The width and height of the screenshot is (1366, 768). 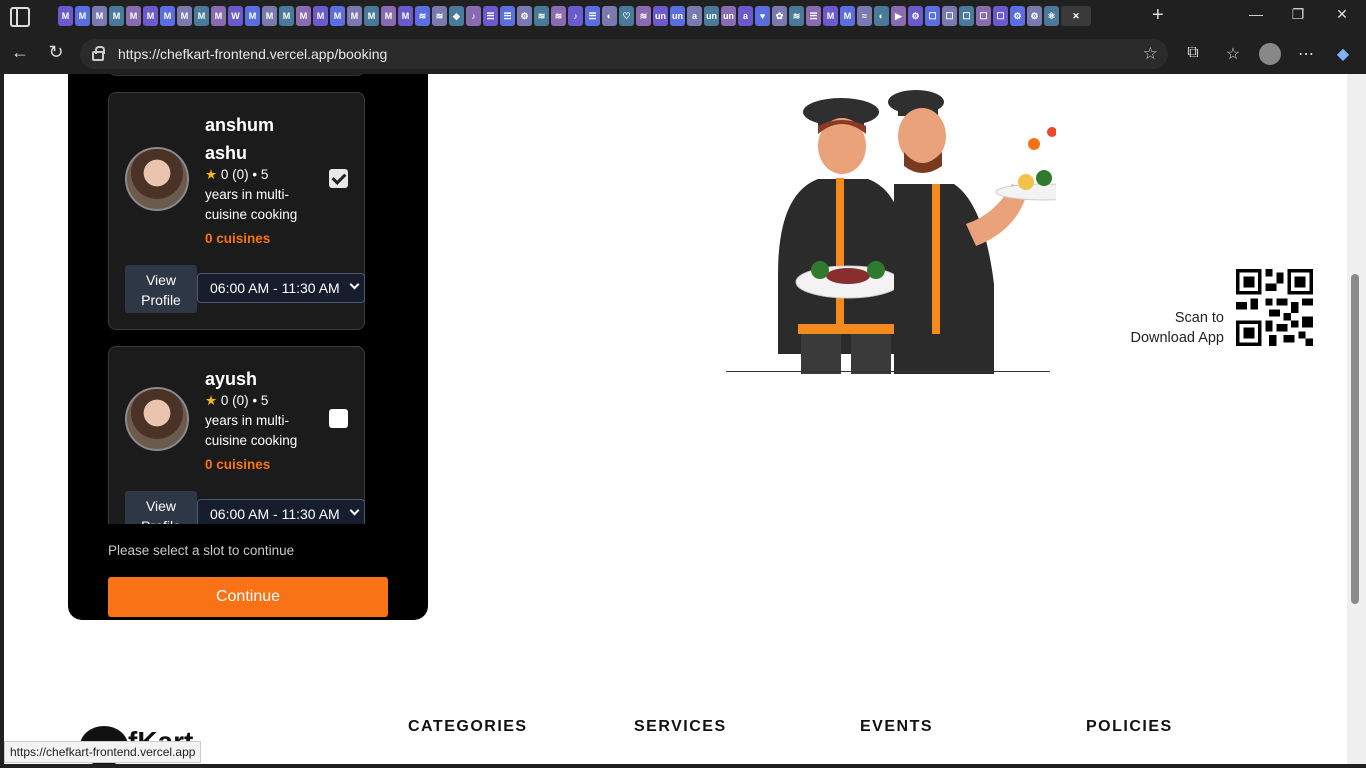 What do you see at coordinates (1233, 54) in the screenshot?
I see `favorites-icon: ☆` at bounding box center [1233, 54].